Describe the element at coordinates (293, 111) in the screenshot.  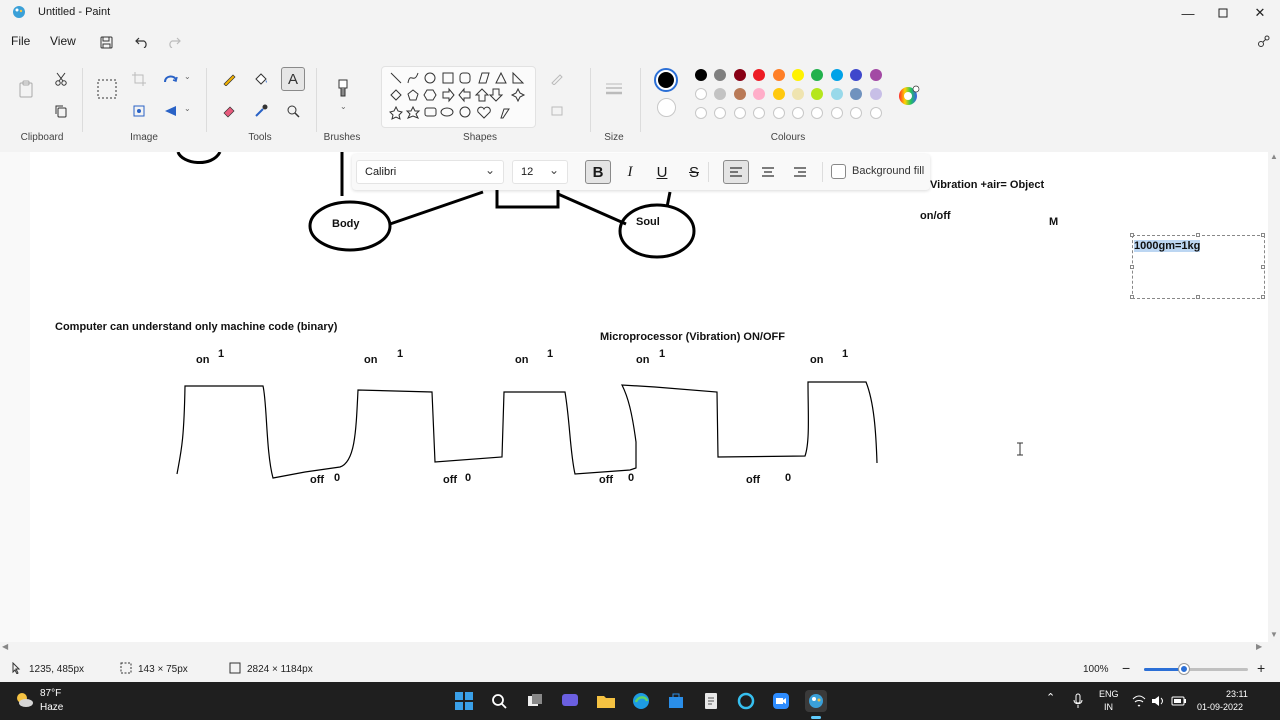
I see `magnifier-icon` at that location.